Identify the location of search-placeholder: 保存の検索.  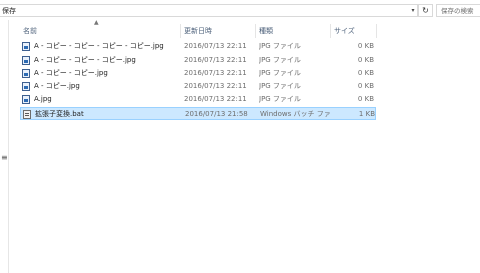
(457, 11).